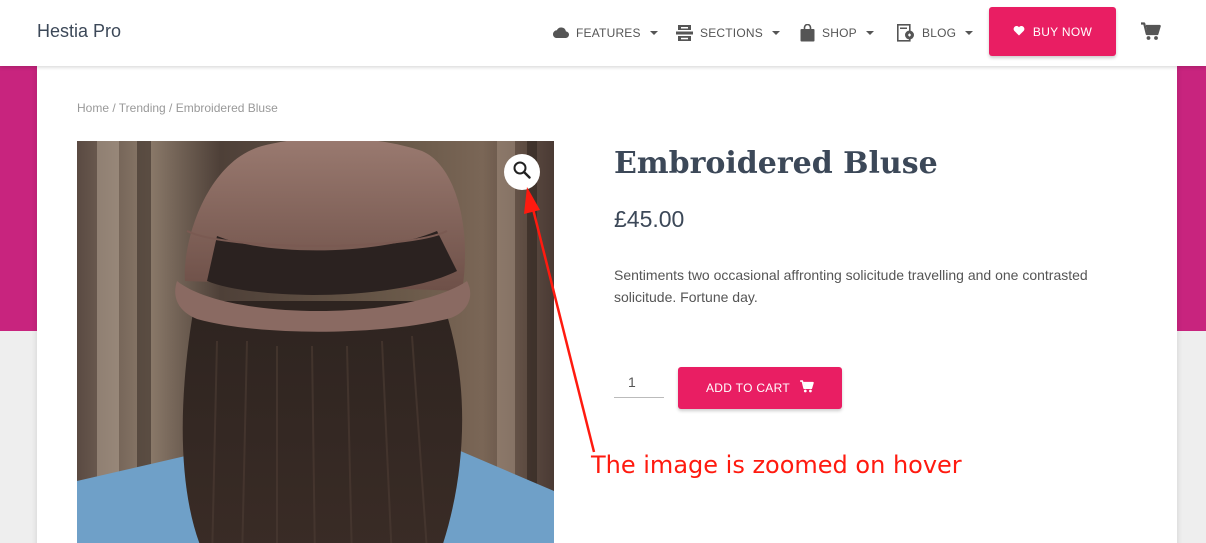  I want to click on annotation-text: The image is zoomed on hover, so click(776, 465).